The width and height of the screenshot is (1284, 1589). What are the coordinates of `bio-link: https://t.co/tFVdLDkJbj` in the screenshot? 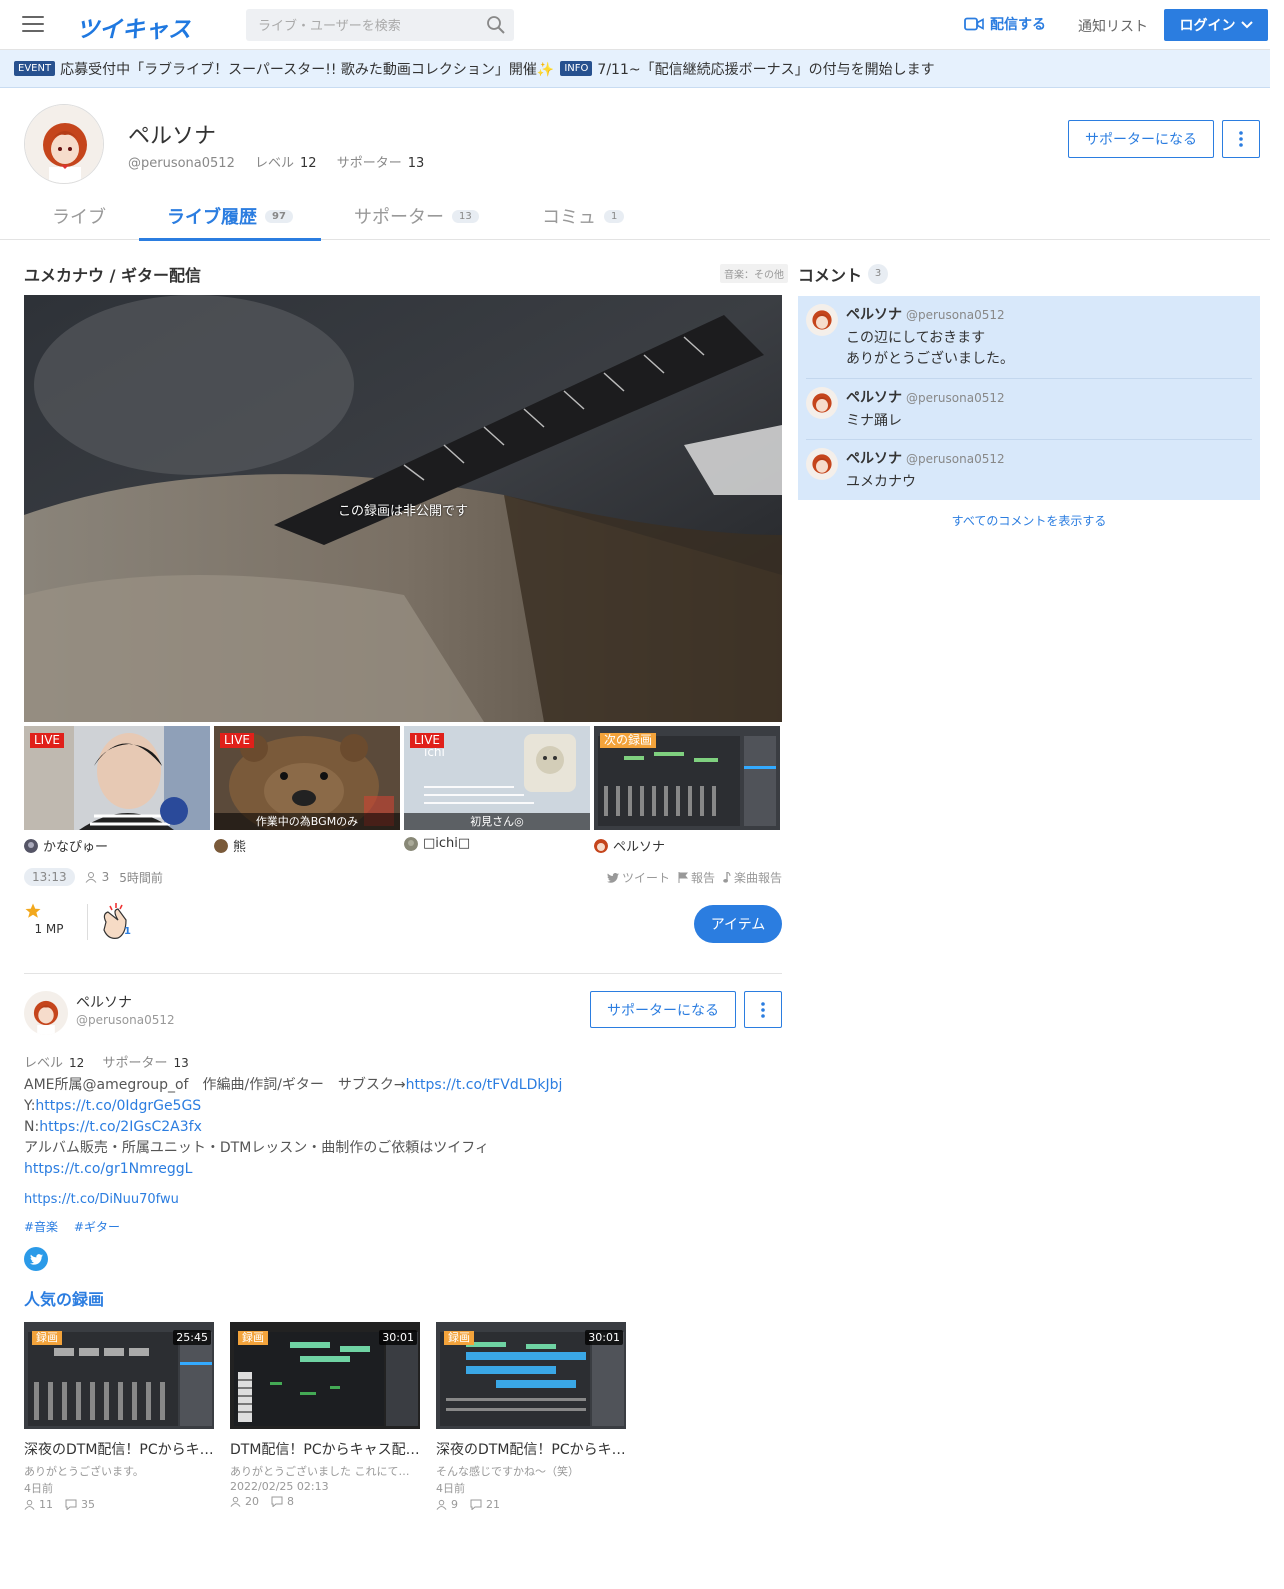 It's located at (484, 1085).